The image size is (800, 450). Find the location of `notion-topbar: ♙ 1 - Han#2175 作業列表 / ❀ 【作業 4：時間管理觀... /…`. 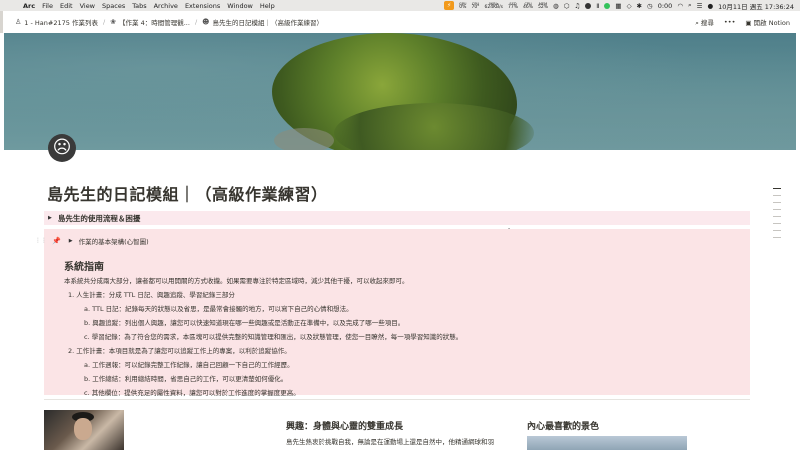

notion-topbar: ♙ 1 - Han#2175 作業列表 / ❀ 【作業 4：時間管理觀... /… is located at coordinates (400, 22).